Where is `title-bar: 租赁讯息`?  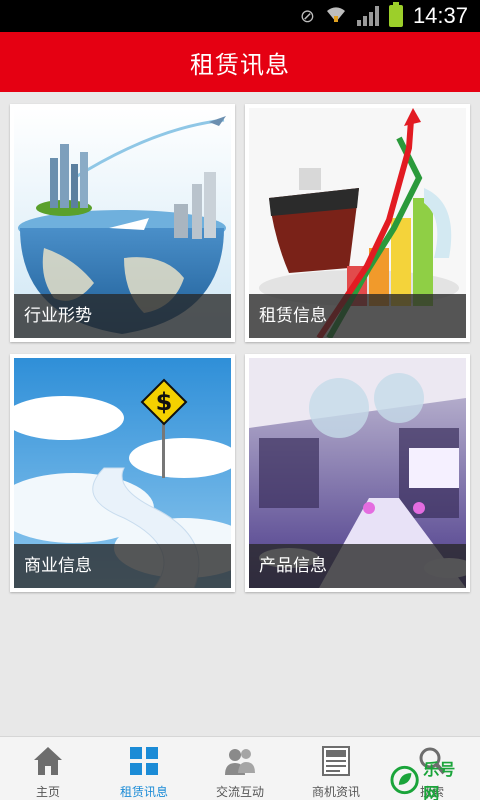 title-bar: 租赁讯息 is located at coordinates (240, 62).